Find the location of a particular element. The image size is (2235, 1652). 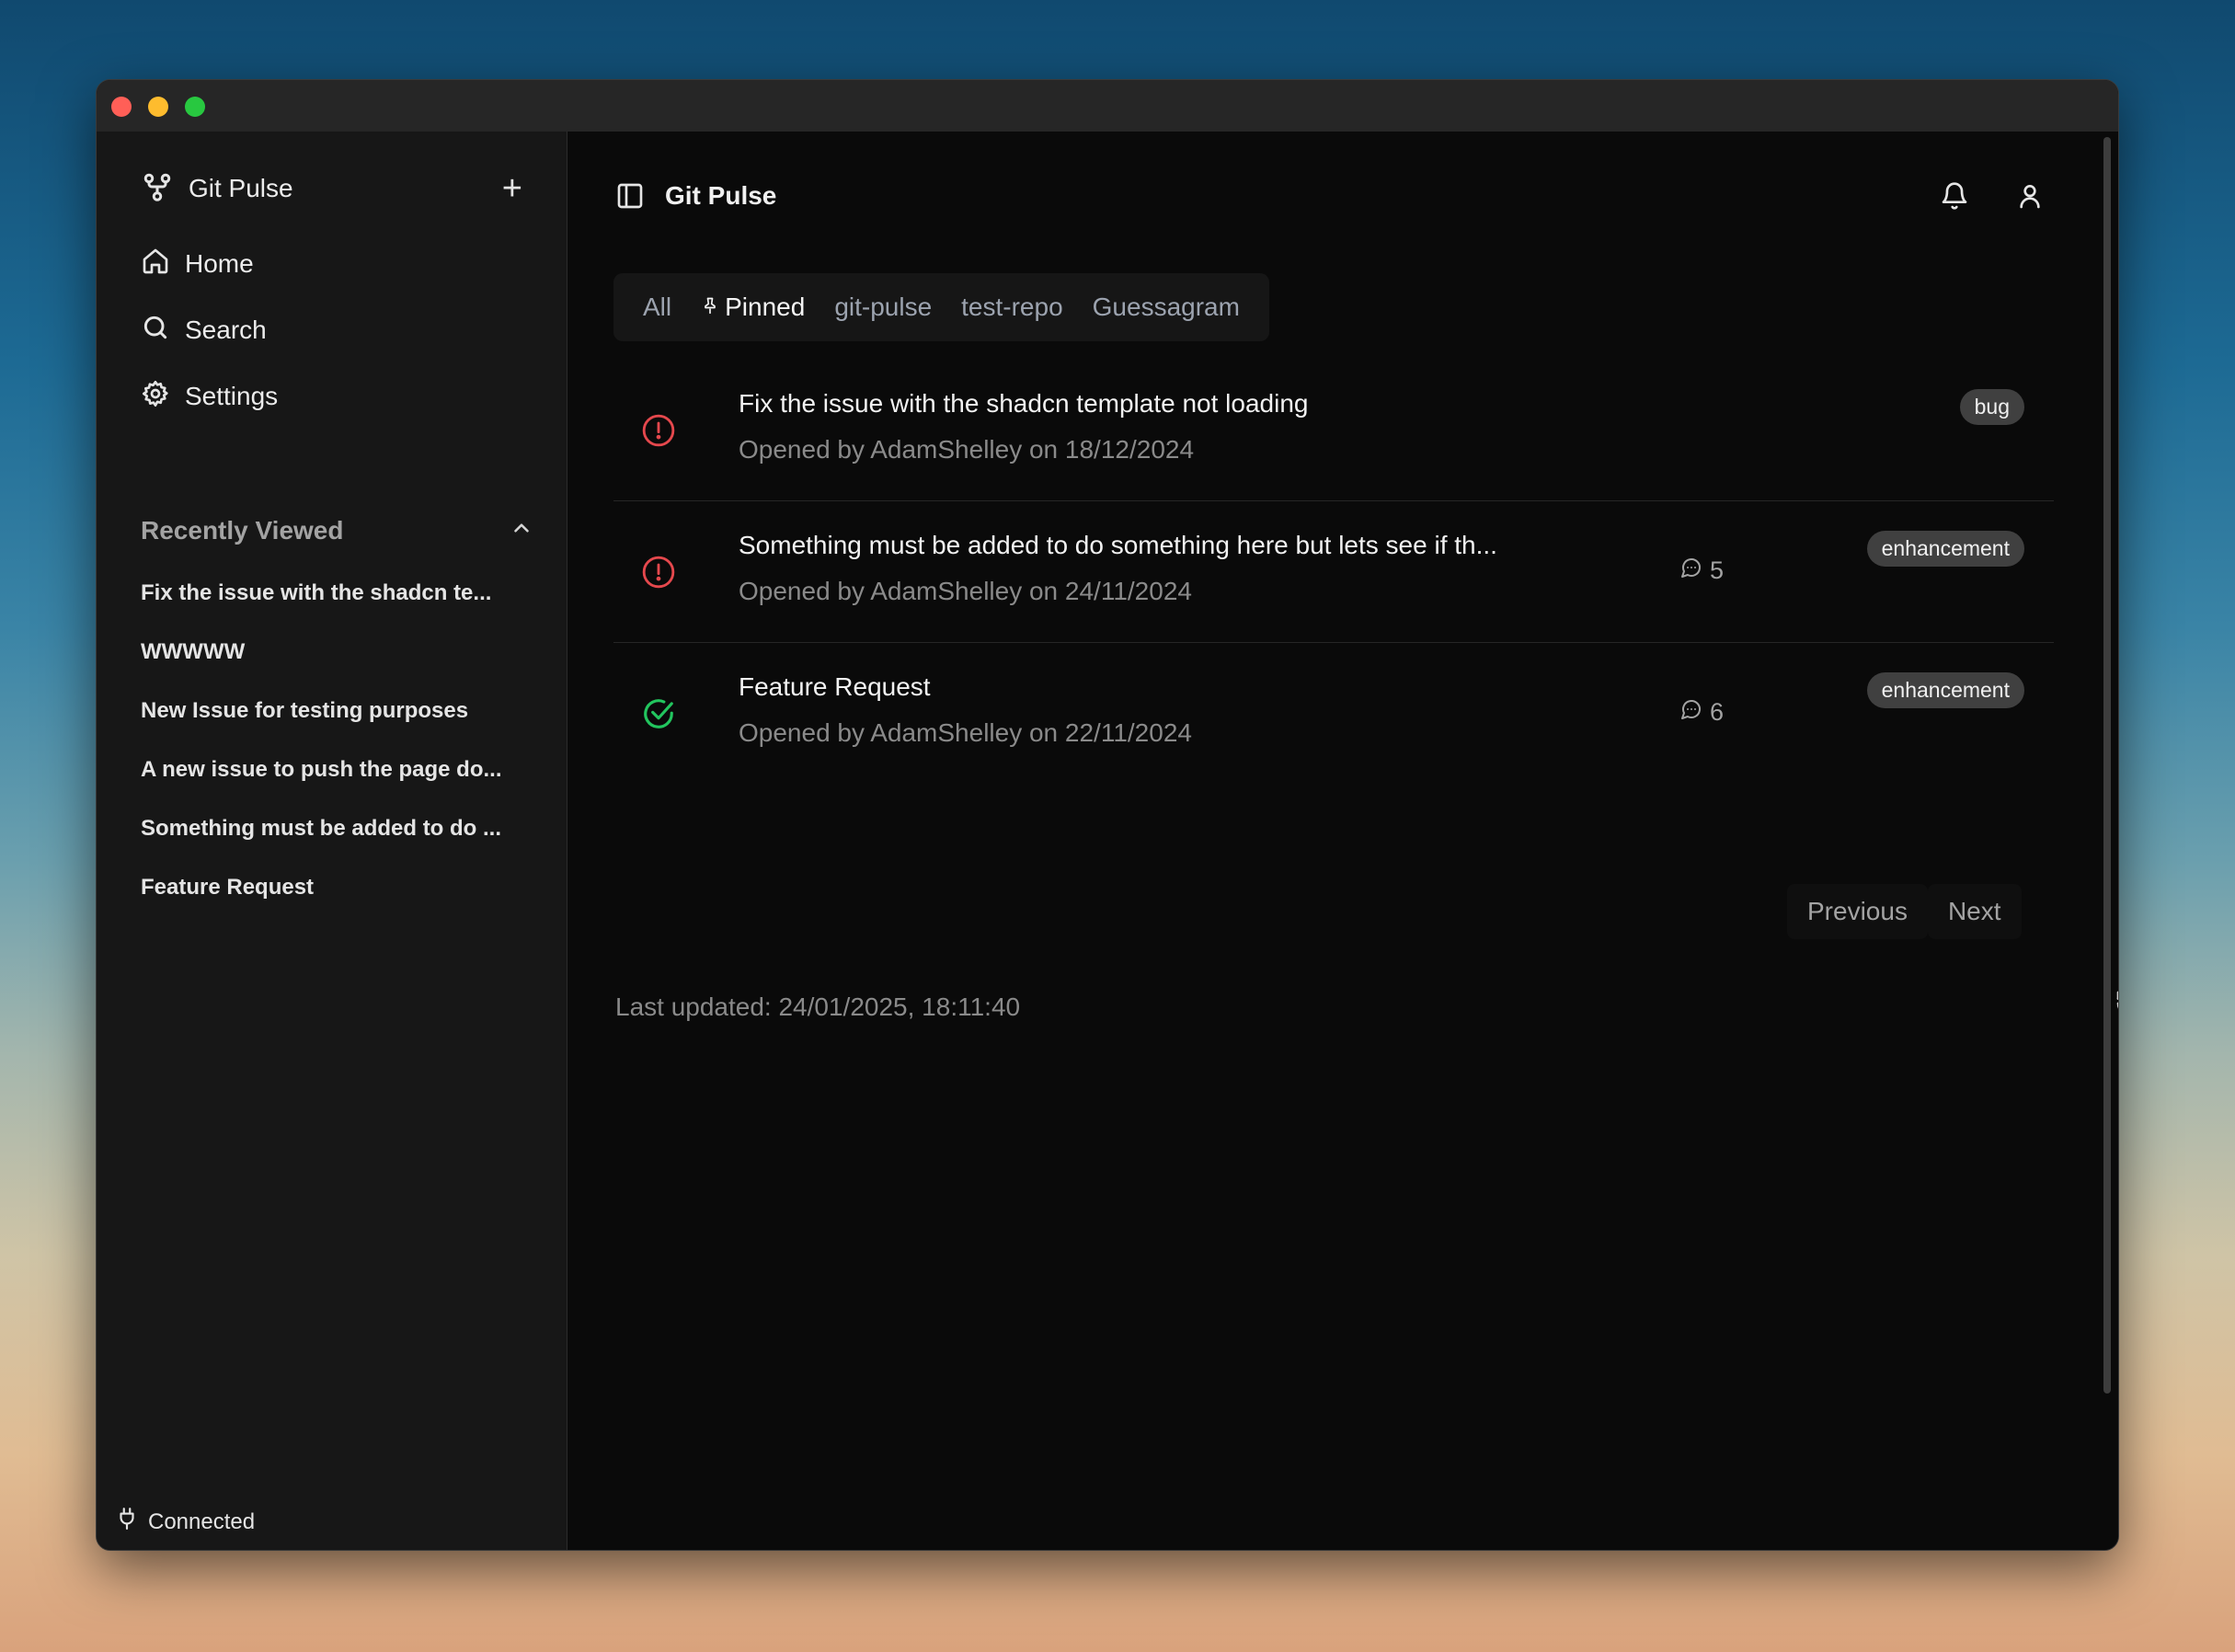

home-icon is located at coordinates (155, 264).